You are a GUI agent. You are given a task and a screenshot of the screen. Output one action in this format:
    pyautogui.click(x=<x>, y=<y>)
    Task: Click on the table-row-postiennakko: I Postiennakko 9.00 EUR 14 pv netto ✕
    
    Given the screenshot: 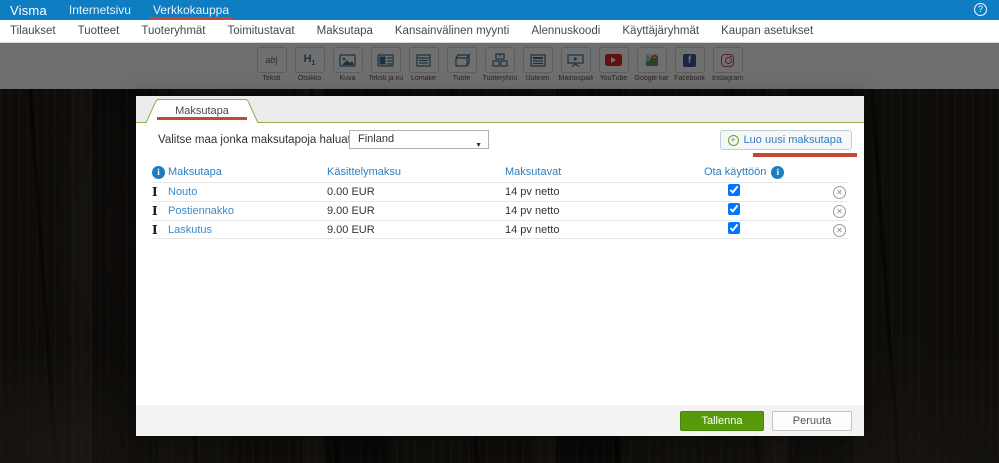 What is the action you would take?
    pyautogui.click(x=500, y=210)
    